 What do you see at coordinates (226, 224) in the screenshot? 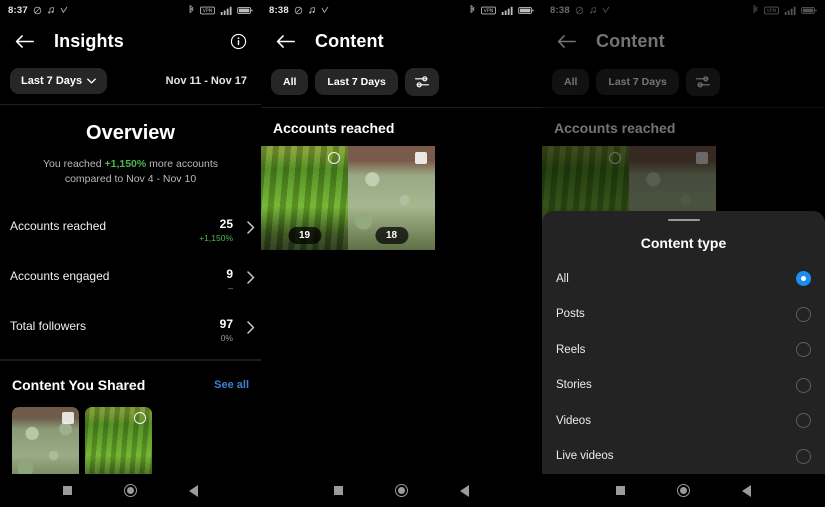
I see `metric-value: 25` at bounding box center [226, 224].